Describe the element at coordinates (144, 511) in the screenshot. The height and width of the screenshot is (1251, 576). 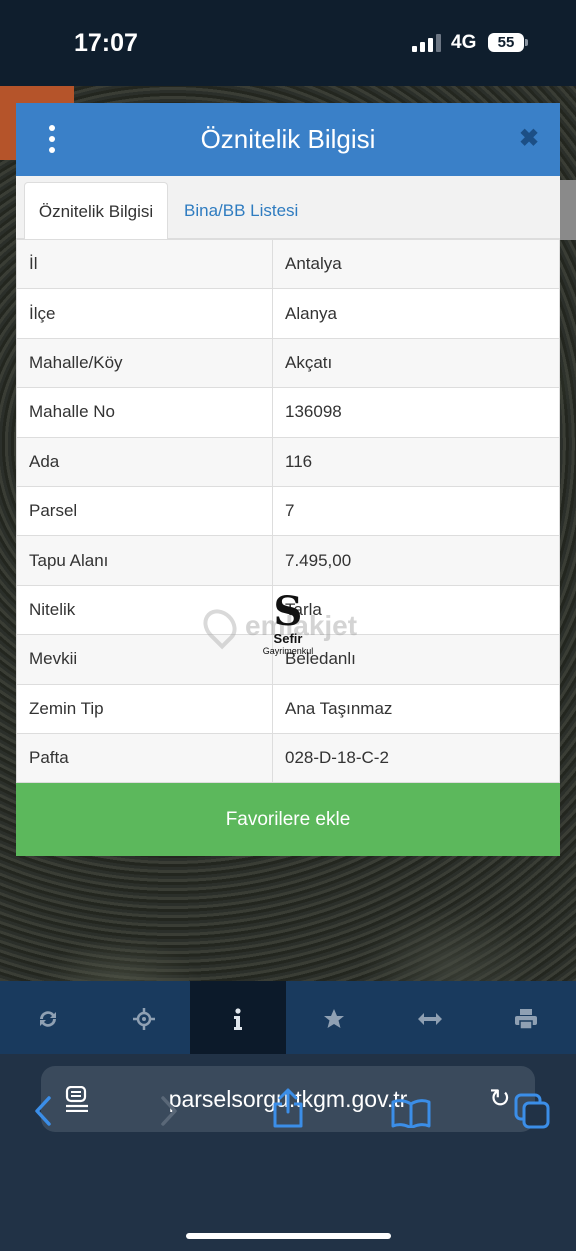
I see `attr-key: Parsel` at that location.